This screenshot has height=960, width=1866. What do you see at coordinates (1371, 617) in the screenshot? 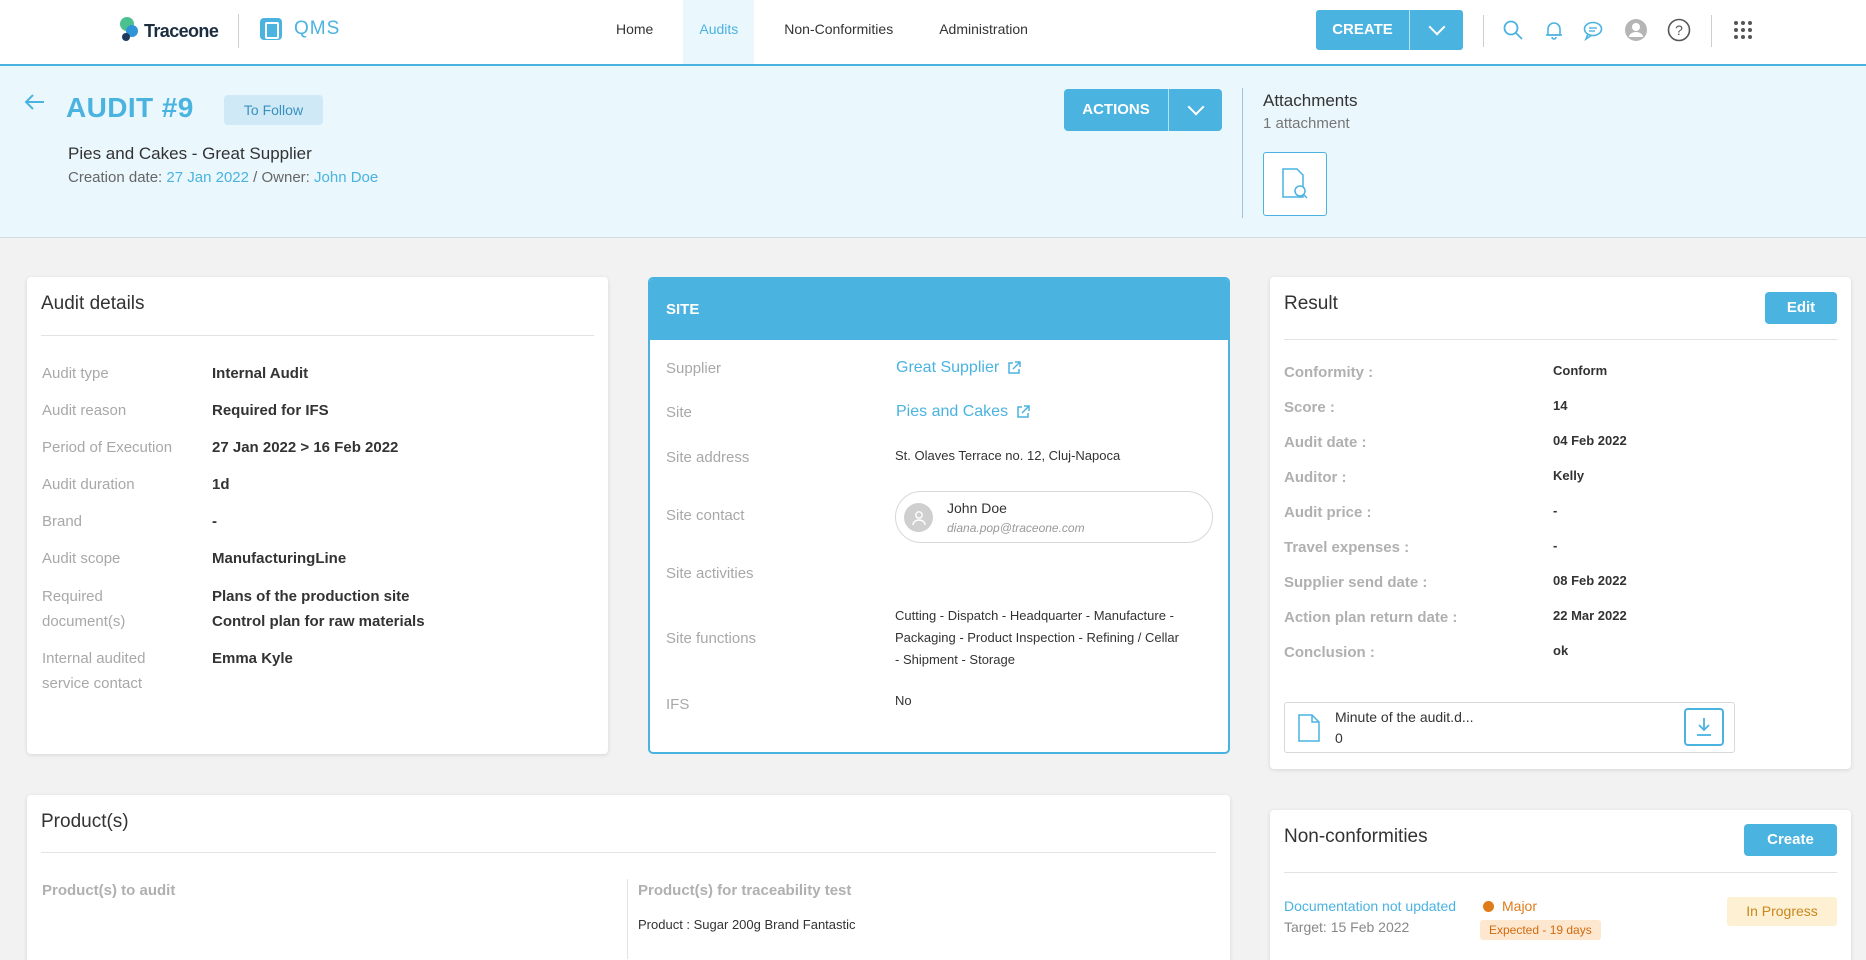
I see `action-plan-return-date-label: Action plan return date :` at bounding box center [1371, 617].